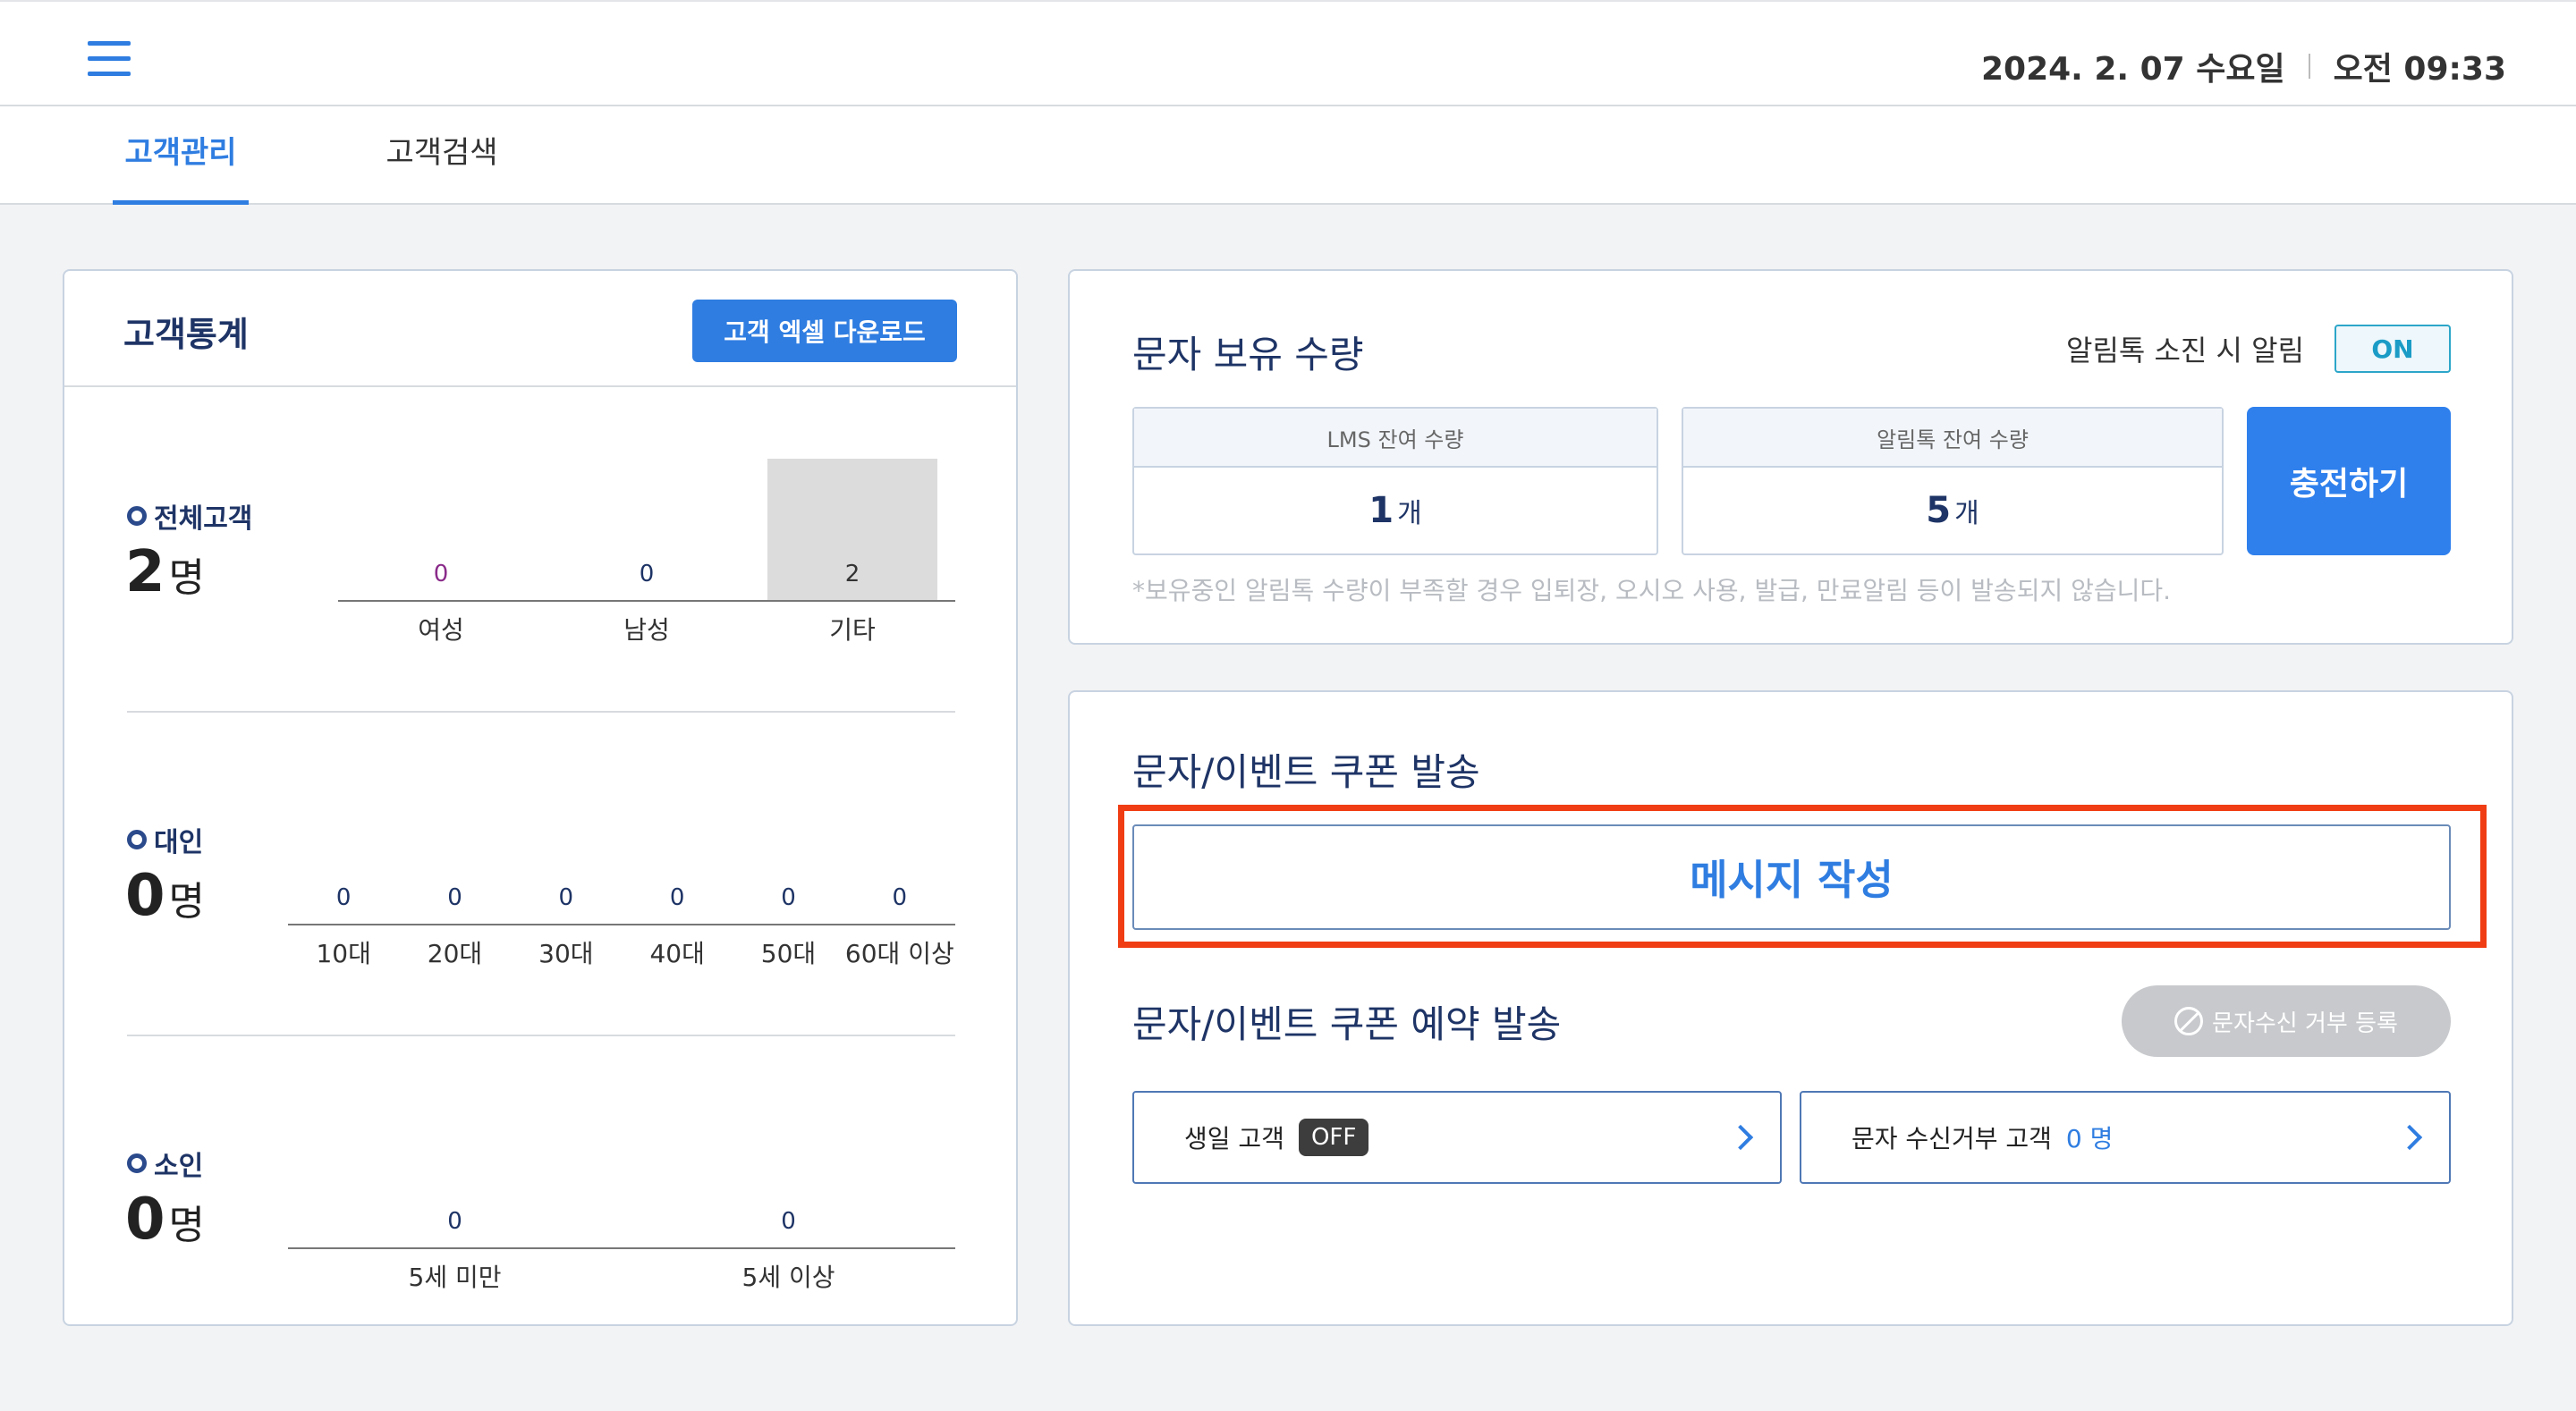  What do you see at coordinates (179, 843) in the screenshot?
I see `adult-label-text: 대인` at bounding box center [179, 843].